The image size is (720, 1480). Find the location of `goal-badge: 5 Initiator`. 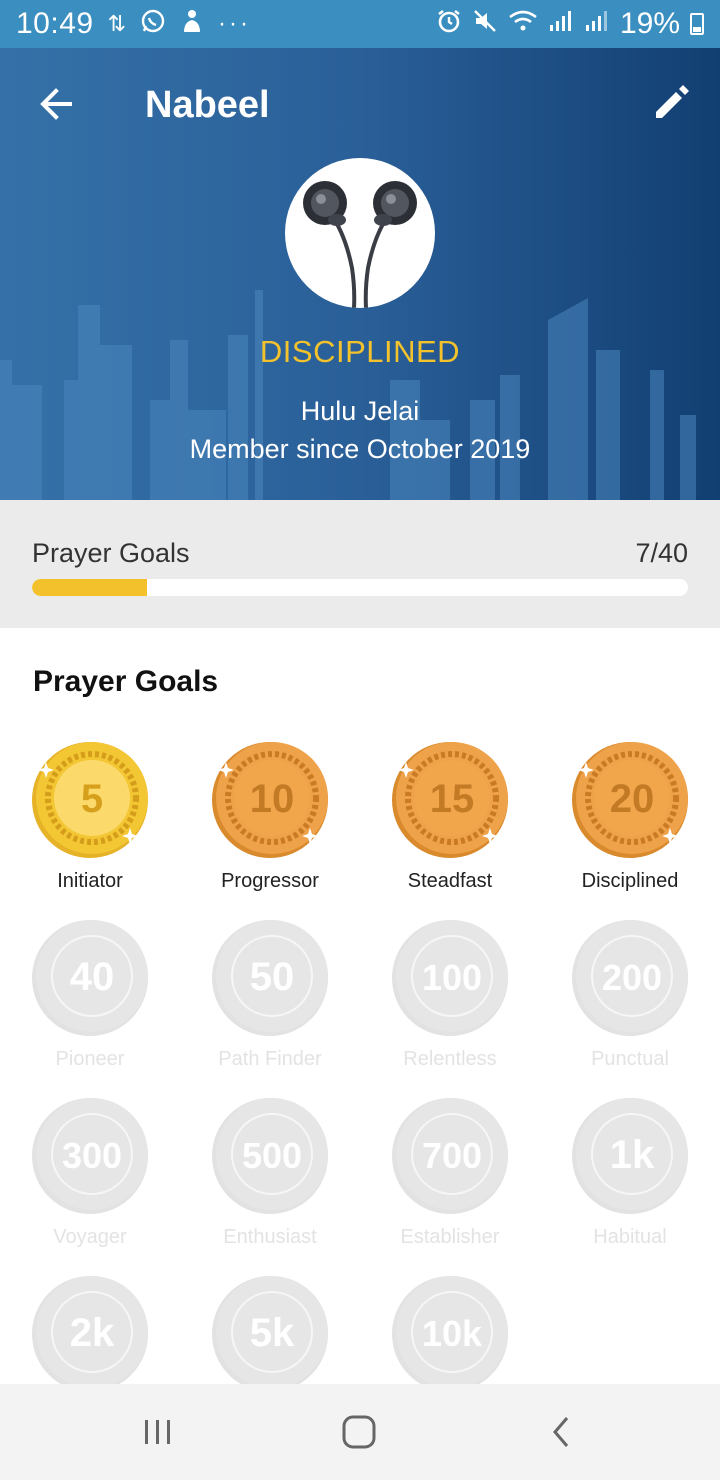

goal-badge: 5 Initiator is located at coordinates (90, 827).